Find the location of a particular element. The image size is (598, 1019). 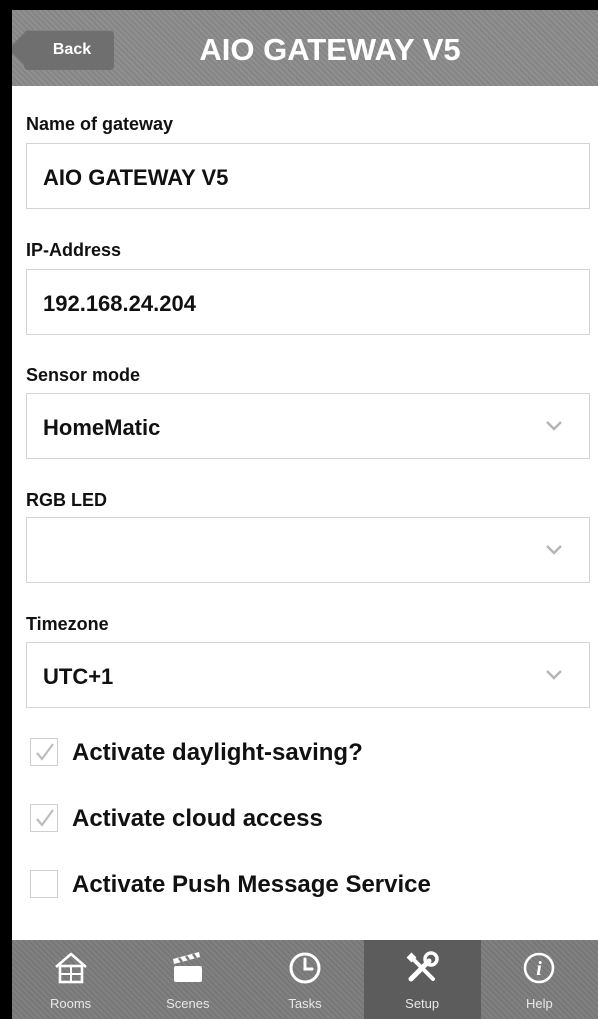

timezone-select: UTC+1 is located at coordinates (308, 675).